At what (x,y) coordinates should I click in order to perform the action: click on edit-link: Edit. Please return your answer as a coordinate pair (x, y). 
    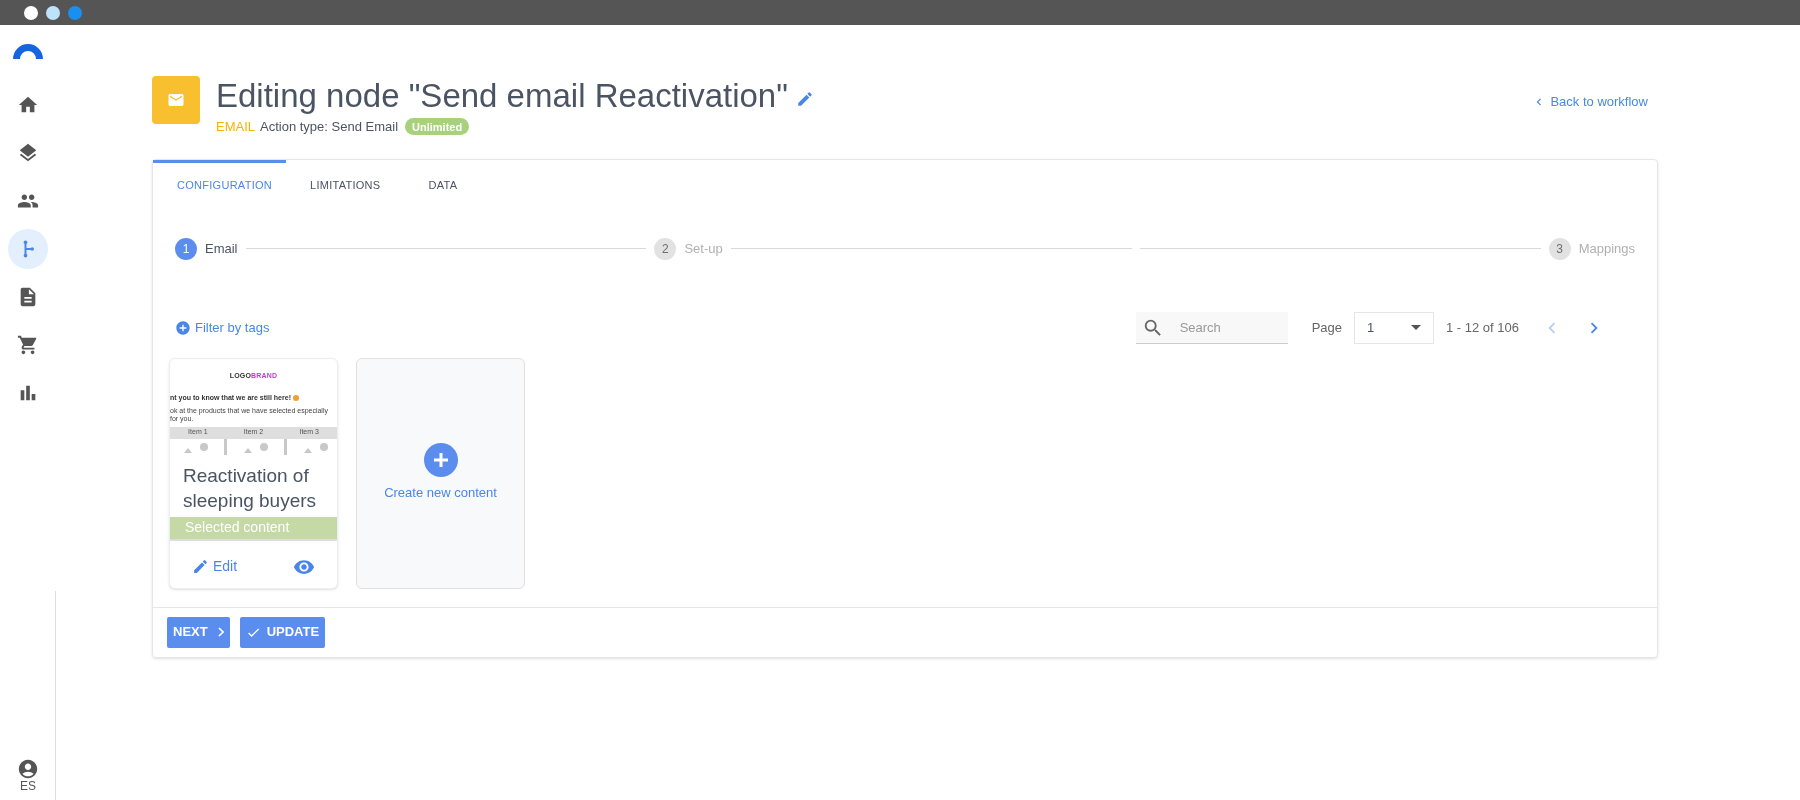
    Looking at the image, I should click on (215, 566).